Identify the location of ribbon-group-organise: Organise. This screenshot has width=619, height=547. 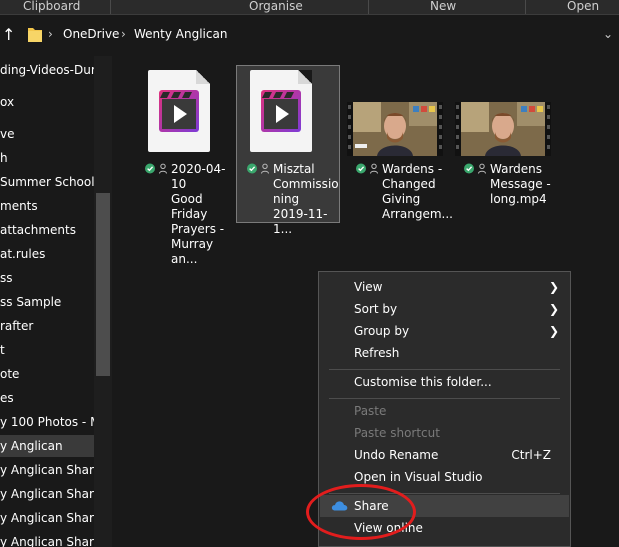
(276, 6).